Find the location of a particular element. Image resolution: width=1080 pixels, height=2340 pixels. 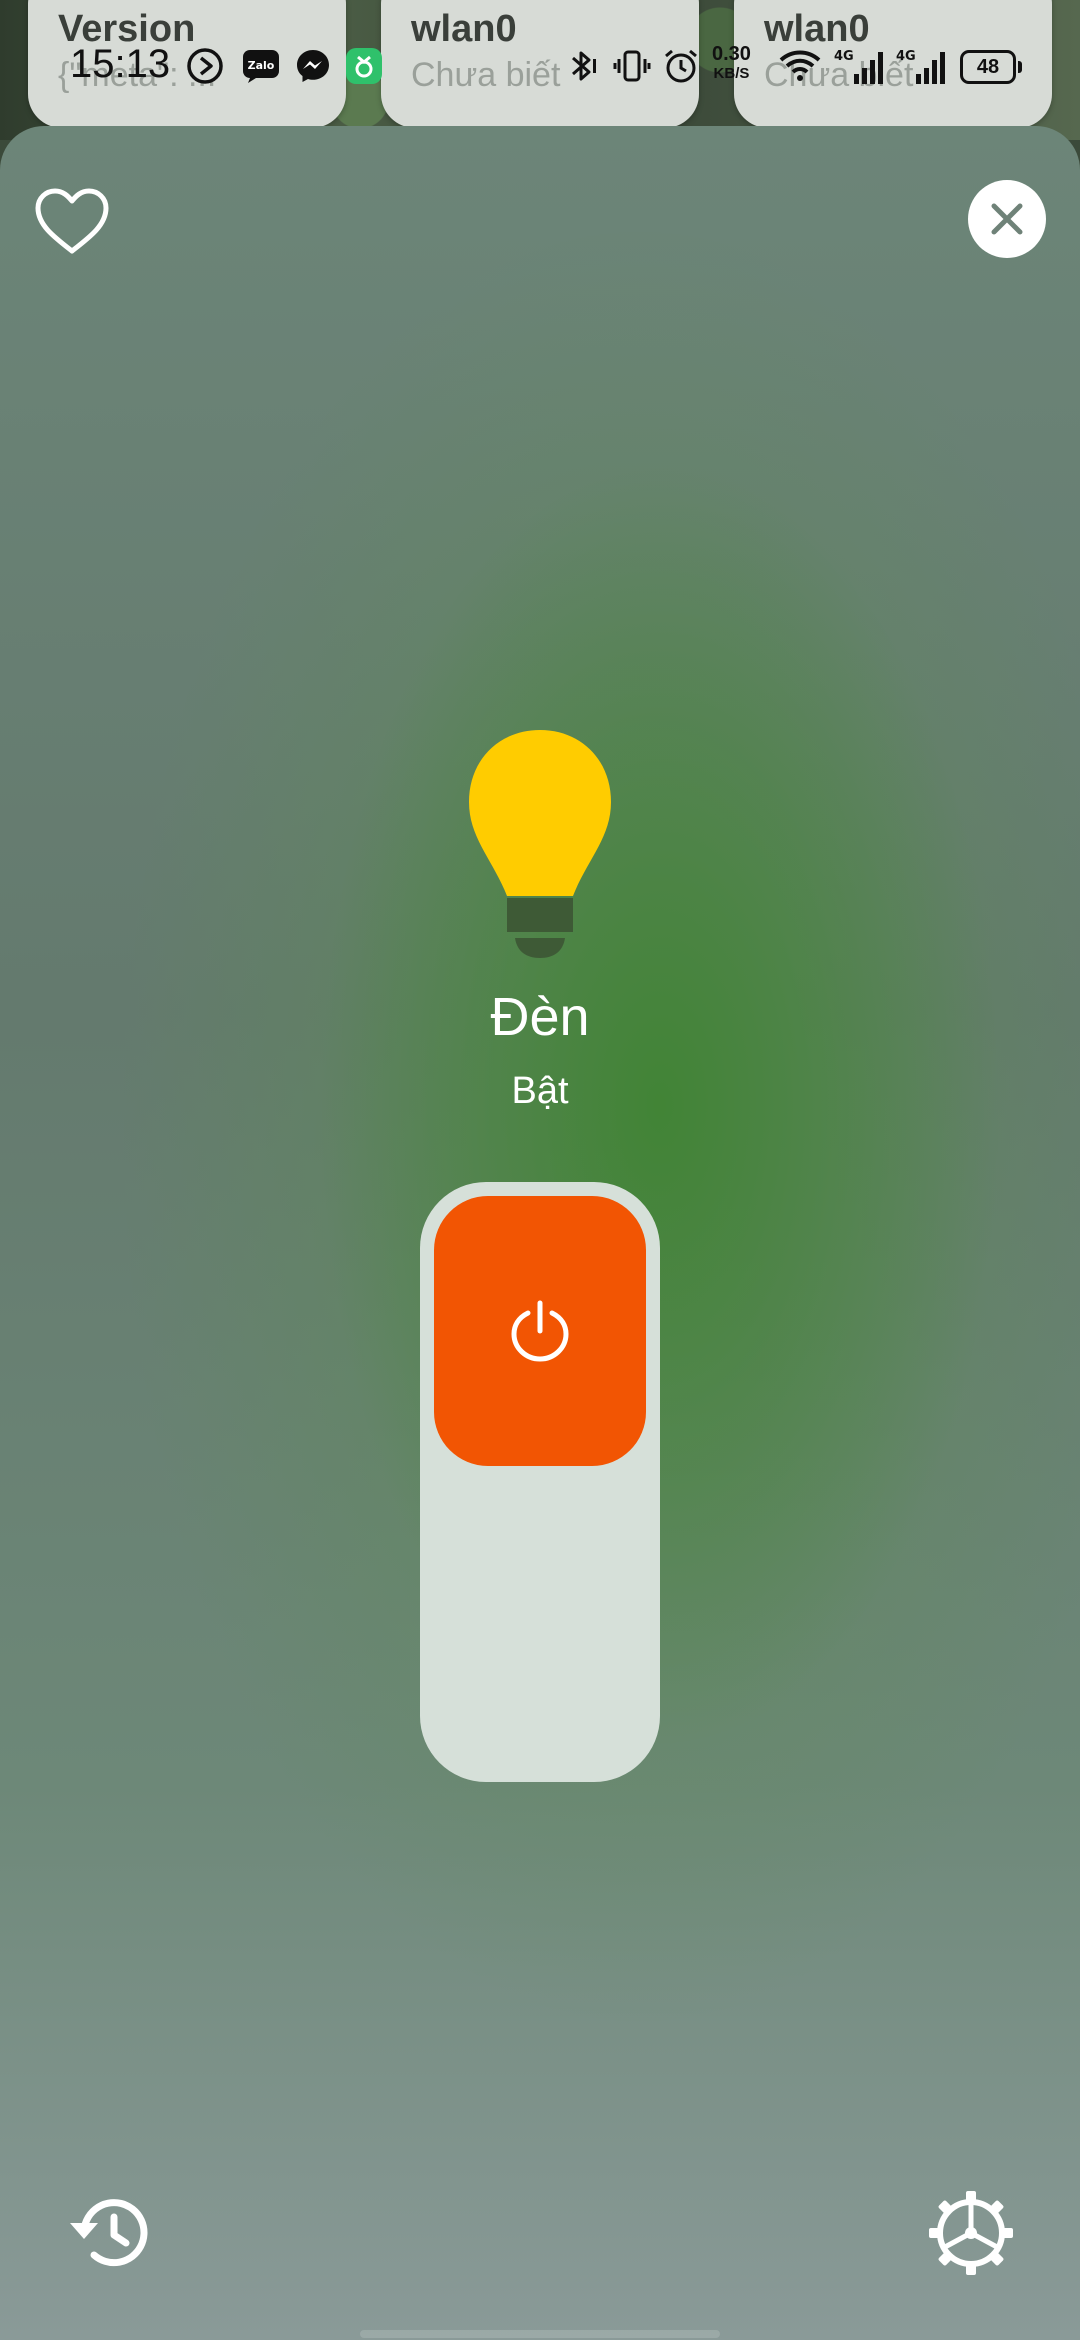

vibrate-icon is located at coordinates (632, 66).